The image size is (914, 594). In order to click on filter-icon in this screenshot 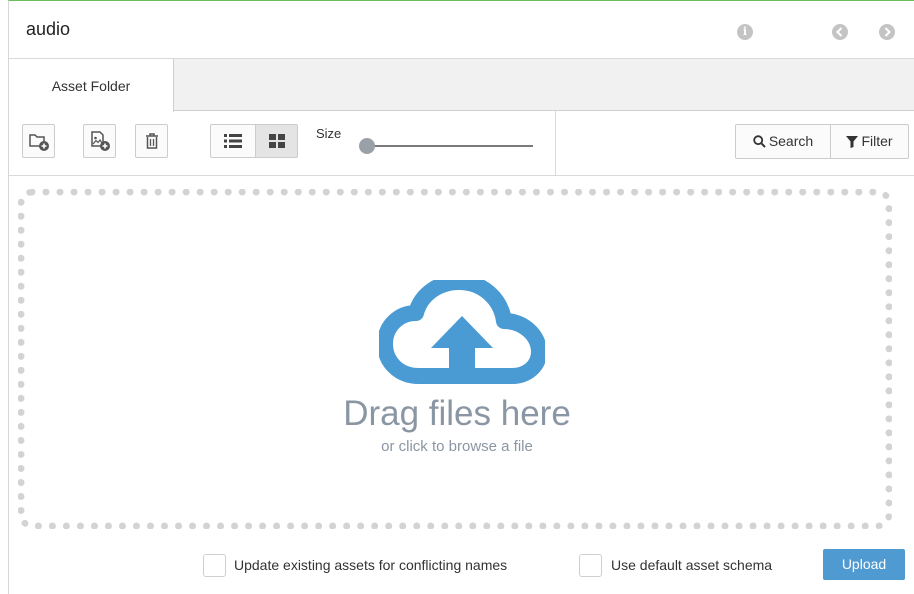, I will do `click(852, 142)`.